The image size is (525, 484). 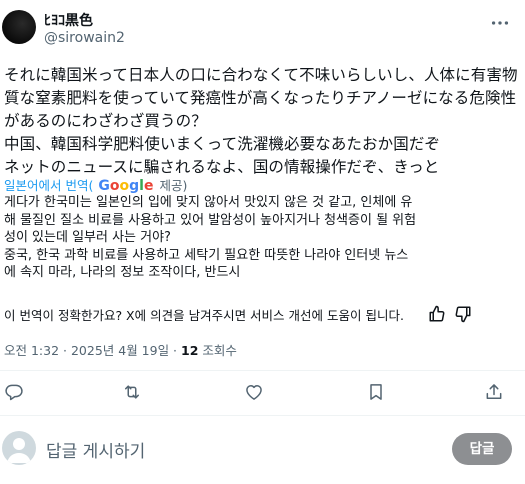 I want to click on more-options-button, so click(x=500, y=24).